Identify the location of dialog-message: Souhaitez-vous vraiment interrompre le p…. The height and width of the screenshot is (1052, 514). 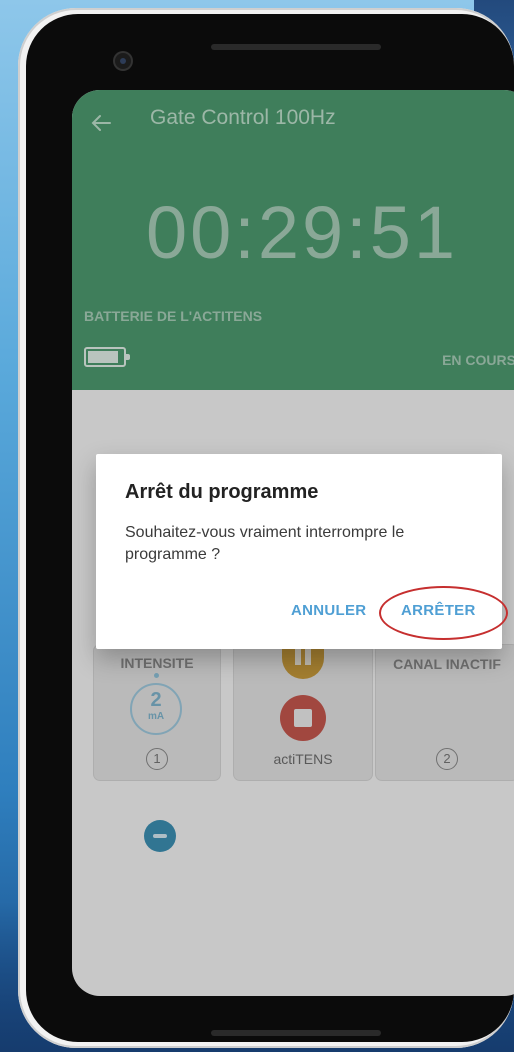
(265, 543).